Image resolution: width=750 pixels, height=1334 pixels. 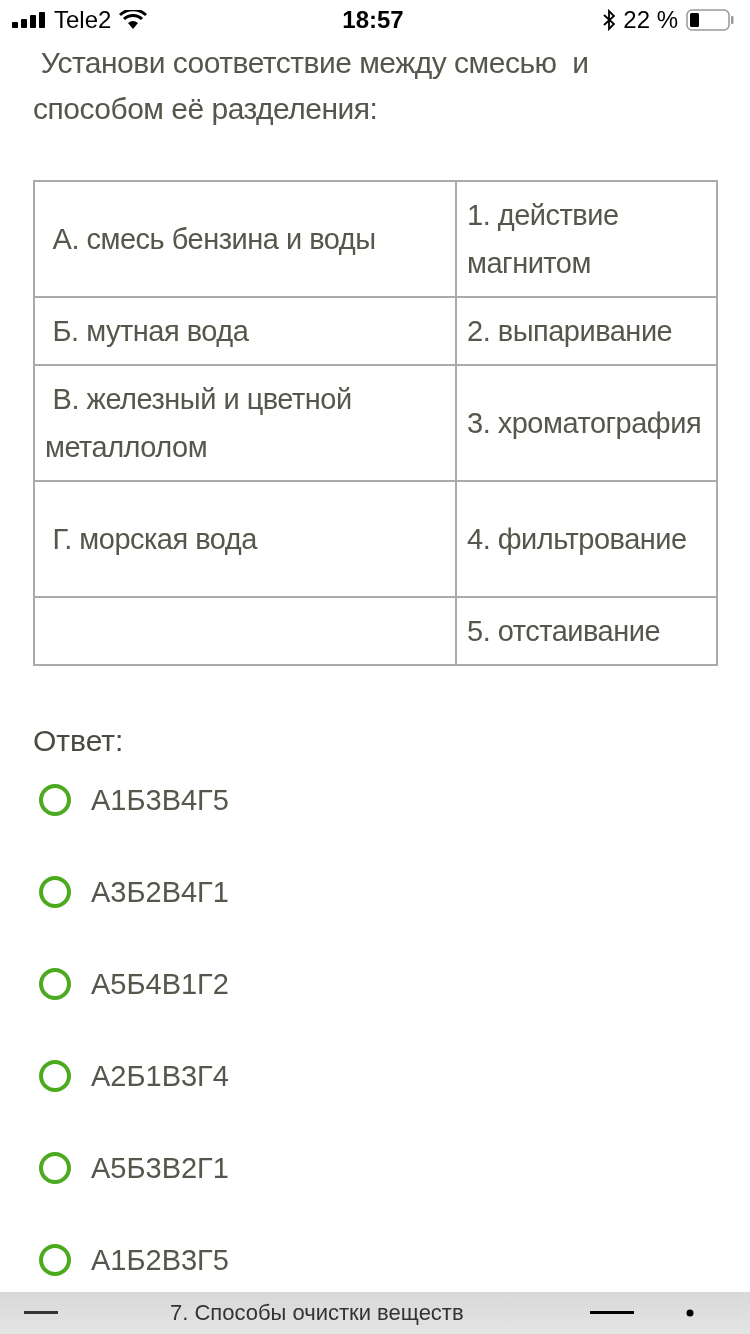 What do you see at coordinates (160, 984) in the screenshot?
I see `option-label: А5Б4В1Г2` at bounding box center [160, 984].